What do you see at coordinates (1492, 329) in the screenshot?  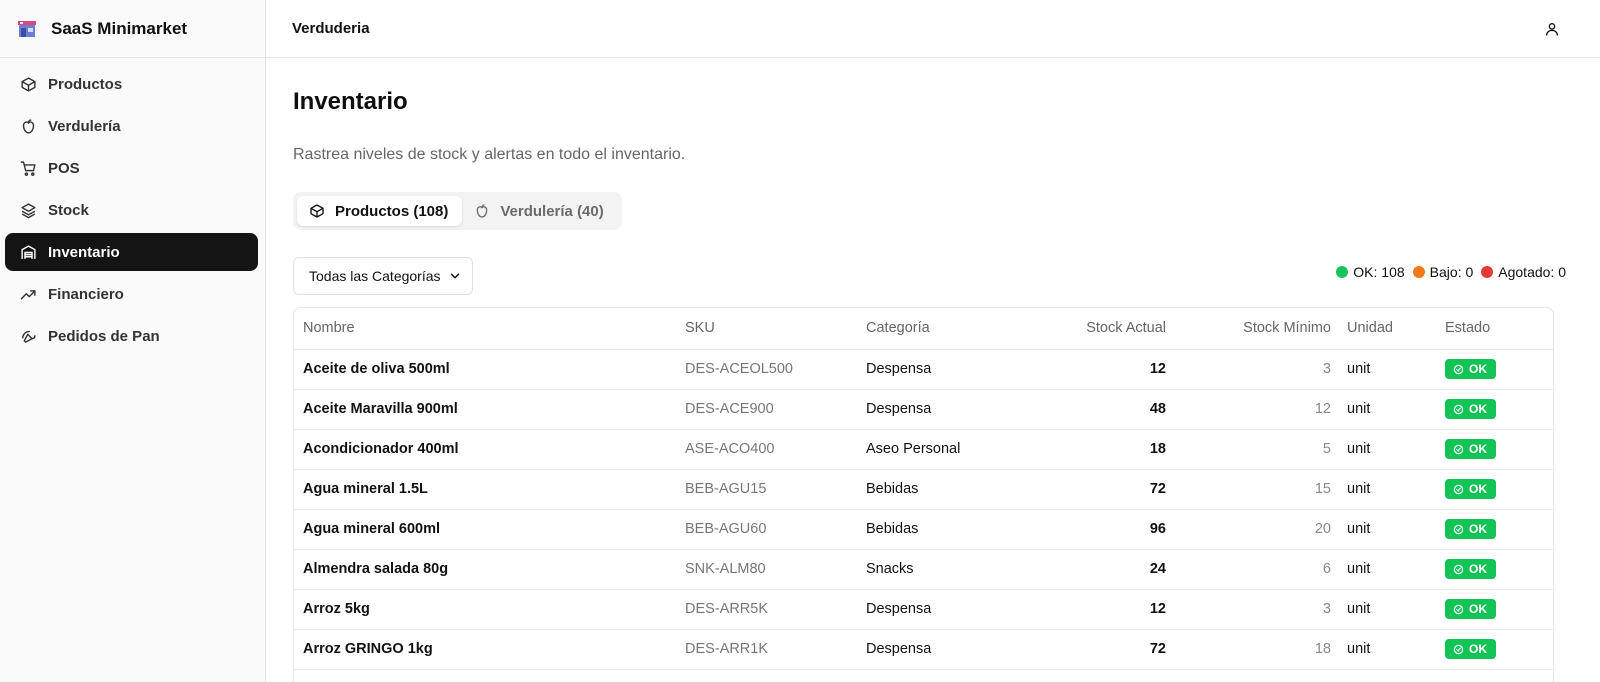 I see `column-header-status: Estado` at bounding box center [1492, 329].